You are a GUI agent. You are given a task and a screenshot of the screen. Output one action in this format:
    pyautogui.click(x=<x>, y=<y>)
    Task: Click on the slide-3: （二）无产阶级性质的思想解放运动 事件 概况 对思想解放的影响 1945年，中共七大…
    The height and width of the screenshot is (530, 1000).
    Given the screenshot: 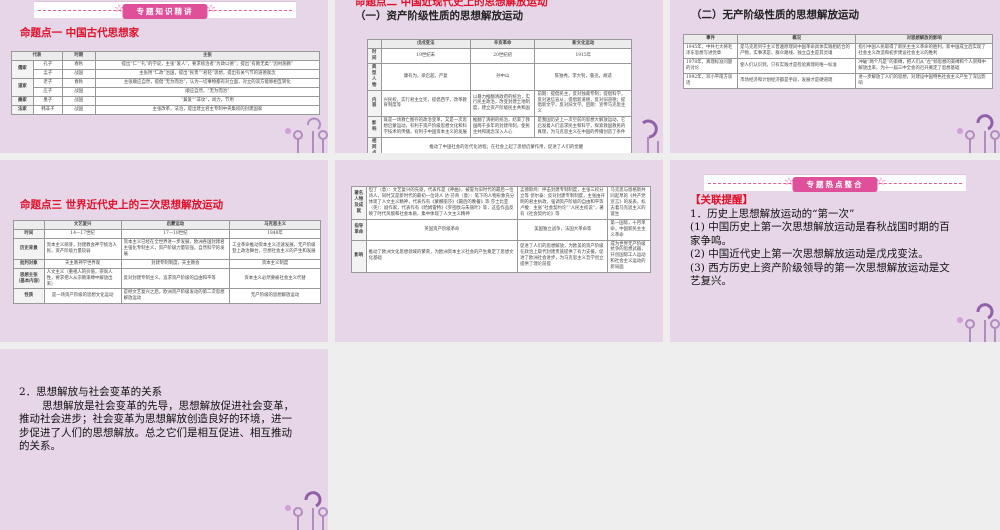 What is the action you would take?
    pyautogui.click(x=835, y=76)
    